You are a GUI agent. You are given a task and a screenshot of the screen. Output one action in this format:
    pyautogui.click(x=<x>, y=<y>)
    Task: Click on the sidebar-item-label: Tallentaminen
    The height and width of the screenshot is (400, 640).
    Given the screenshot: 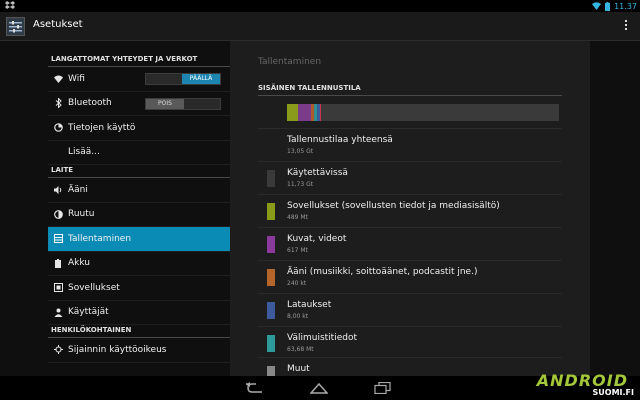 What is the action you would take?
    pyautogui.click(x=100, y=238)
    